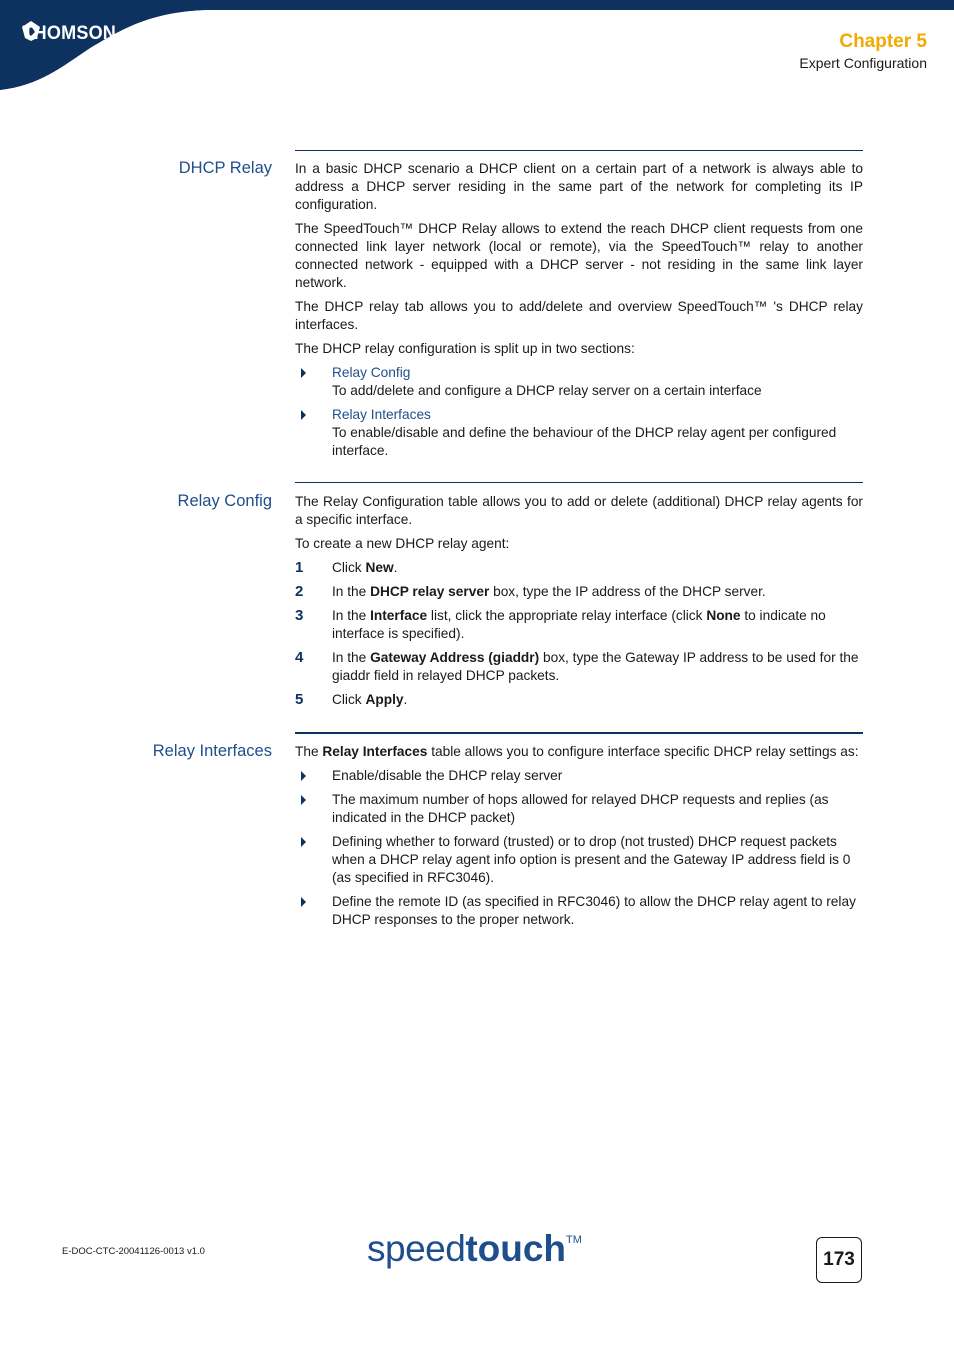 The height and width of the screenshot is (1351, 954). I want to click on list-item: Enable/disable the DHCP relay server, so click(579, 776).